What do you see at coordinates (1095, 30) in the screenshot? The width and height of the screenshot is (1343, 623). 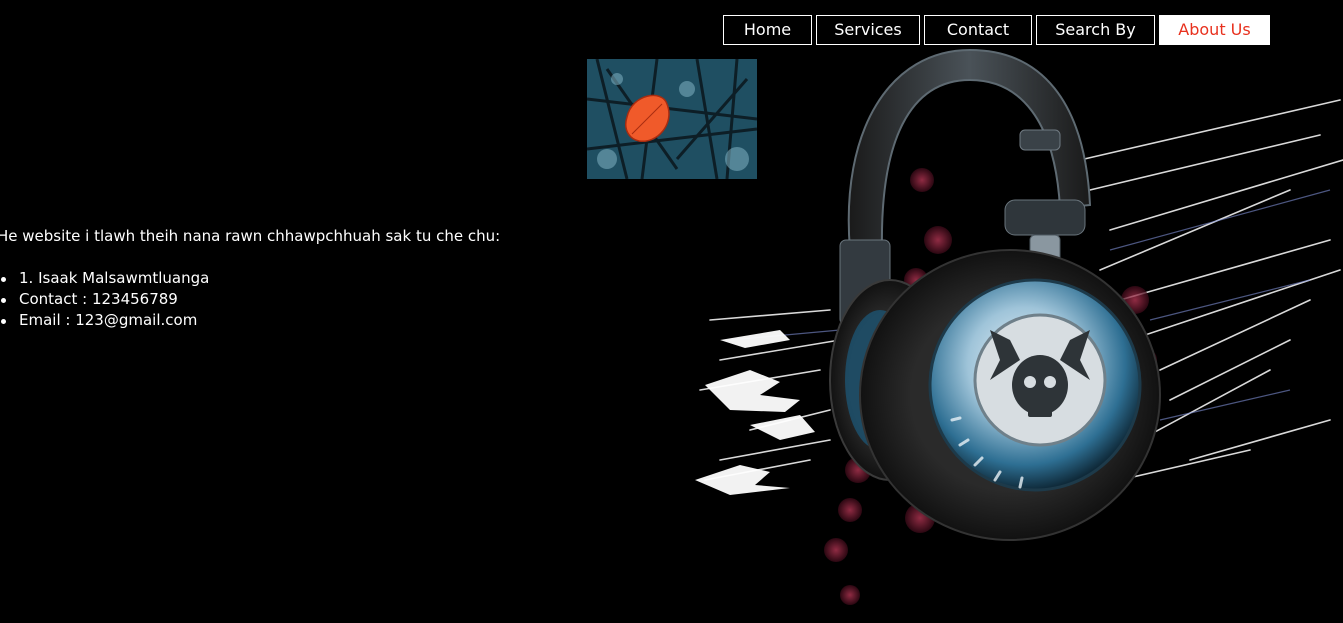 I see `nav-search-by-button: Search By` at bounding box center [1095, 30].